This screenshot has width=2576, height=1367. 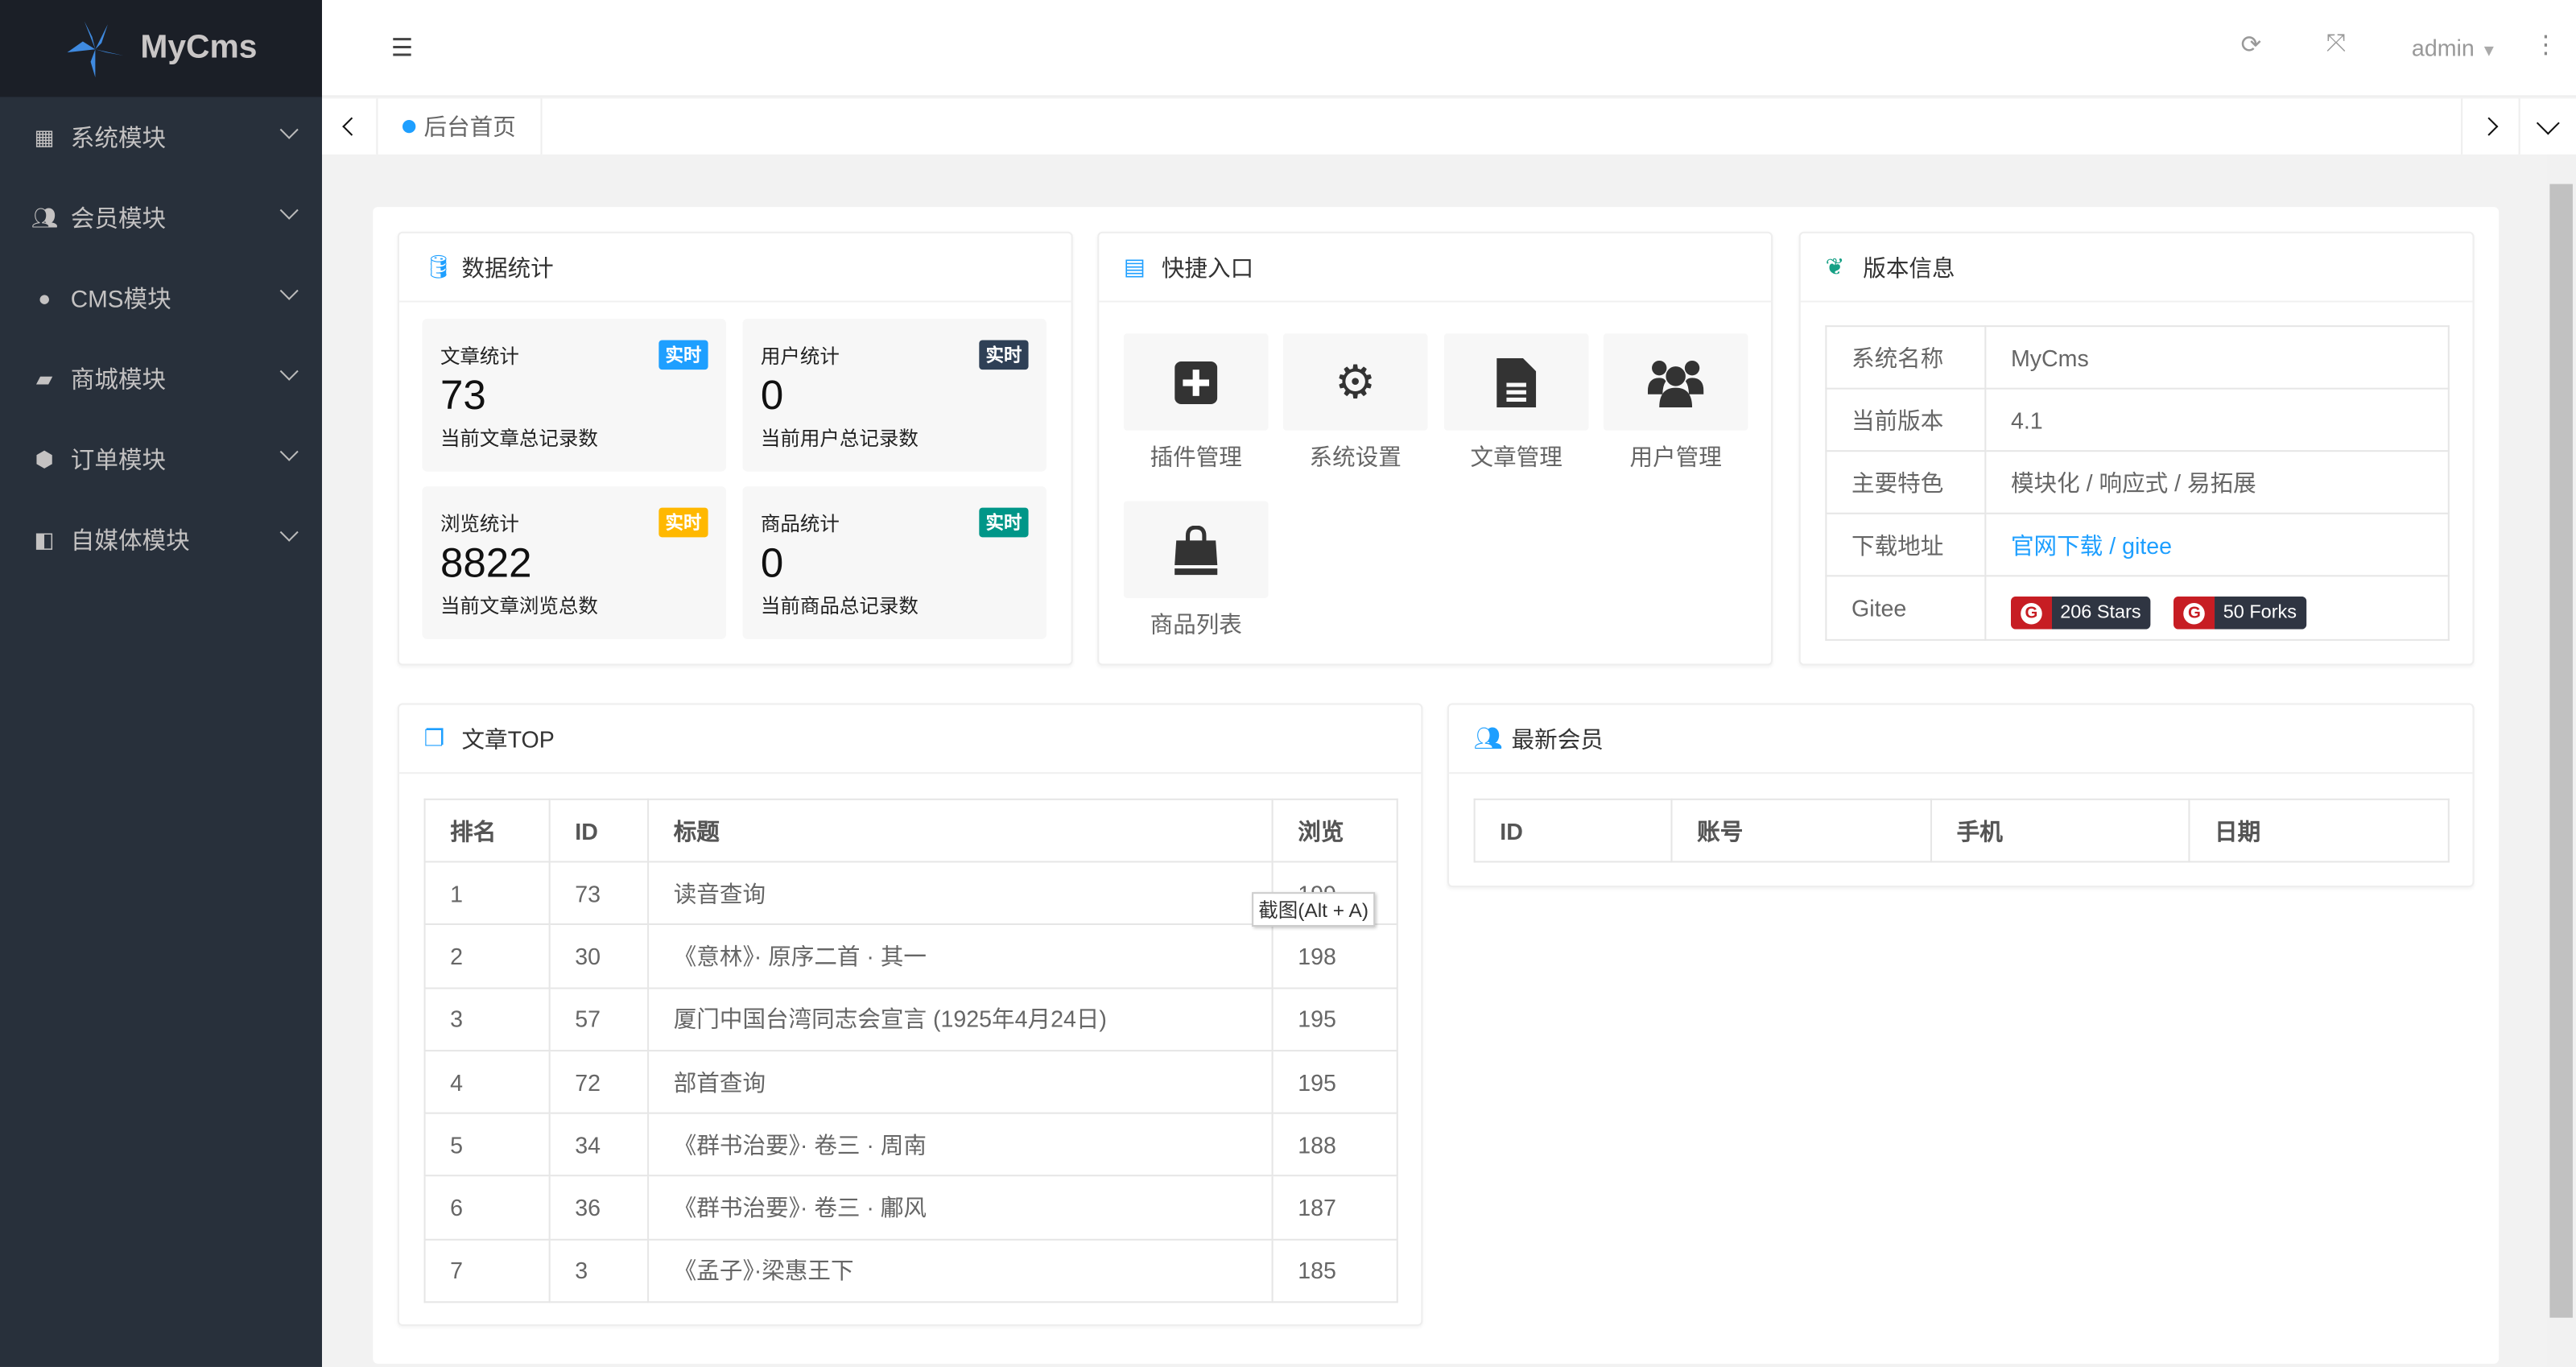 What do you see at coordinates (161, 298) in the screenshot?
I see `sidebar-item-cms: ● CMS模块` at bounding box center [161, 298].